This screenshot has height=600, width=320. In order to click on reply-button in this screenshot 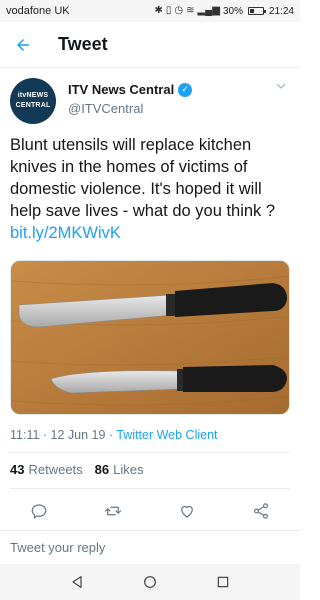, I will do `click(39, 511)`.